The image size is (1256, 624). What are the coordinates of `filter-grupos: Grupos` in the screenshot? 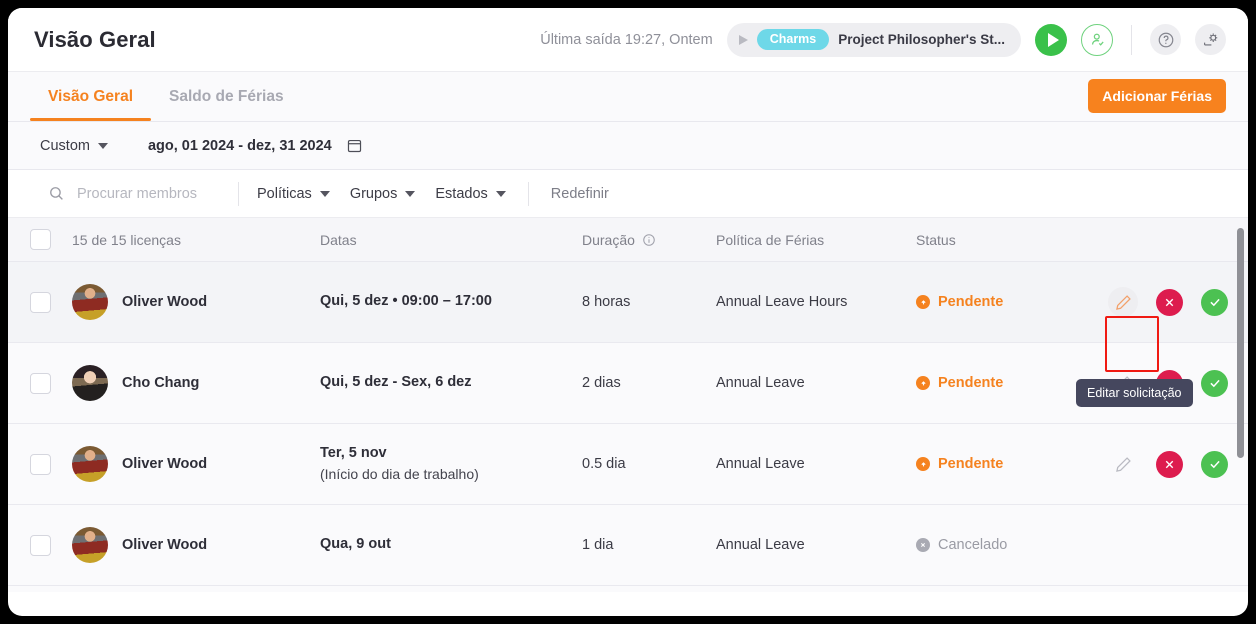 It's located at (383, 194).